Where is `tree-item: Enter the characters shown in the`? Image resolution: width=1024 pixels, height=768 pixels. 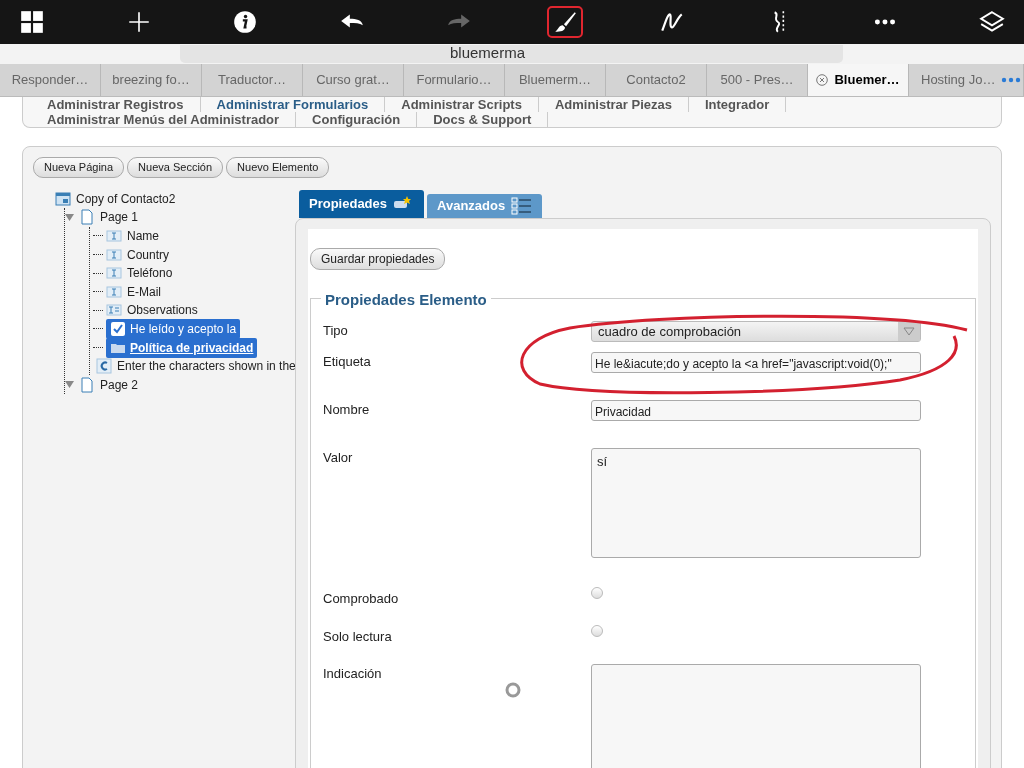 tree-item: Enter the characters shown in the is located at coordinates (206, 366).